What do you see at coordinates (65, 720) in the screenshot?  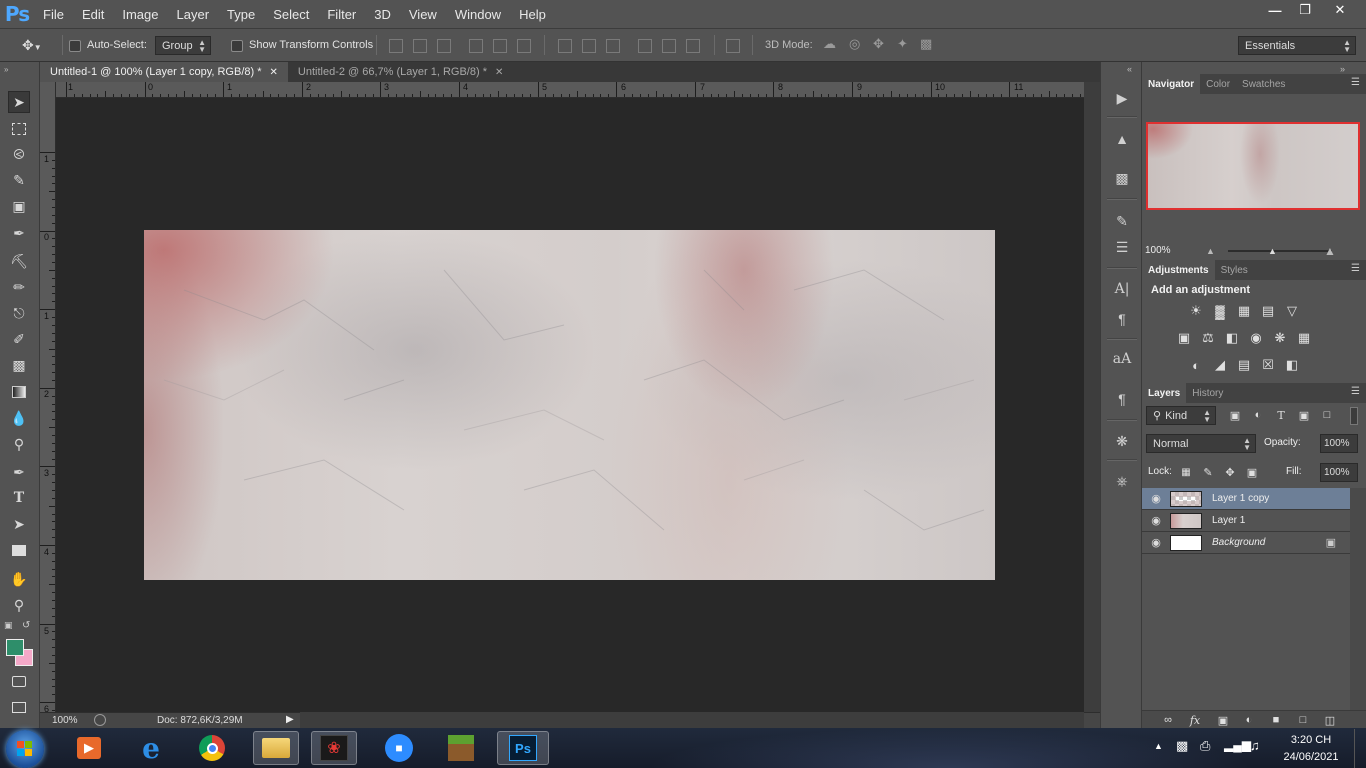 I see `zoom-level: 100%` at bounding box center [65, 720].